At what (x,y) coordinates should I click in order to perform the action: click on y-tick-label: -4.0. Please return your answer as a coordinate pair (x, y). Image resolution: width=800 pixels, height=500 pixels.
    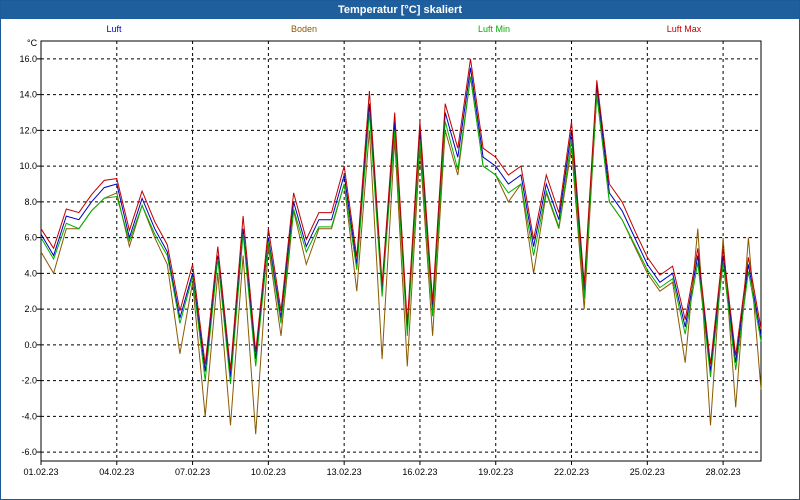
    Looking at the image, I should click on (29, 416).